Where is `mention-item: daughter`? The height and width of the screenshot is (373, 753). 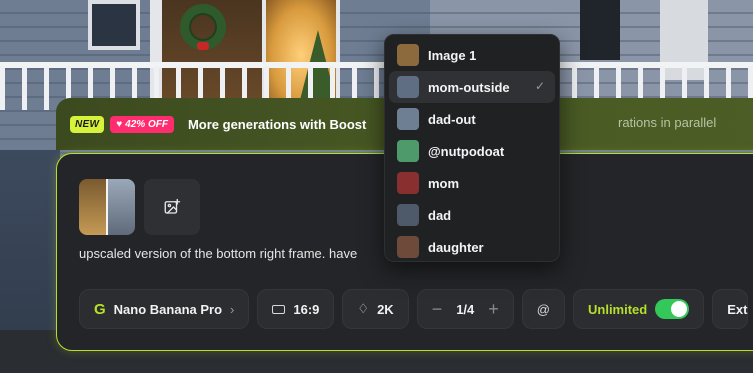
mention-item: daughter is located at coordinates (472, 247).